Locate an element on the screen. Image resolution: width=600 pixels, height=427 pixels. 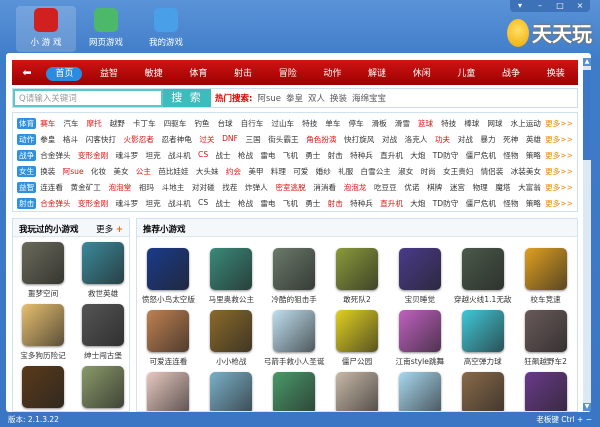
game-item: 高空弹力球 is located at coordinates (483, 338).